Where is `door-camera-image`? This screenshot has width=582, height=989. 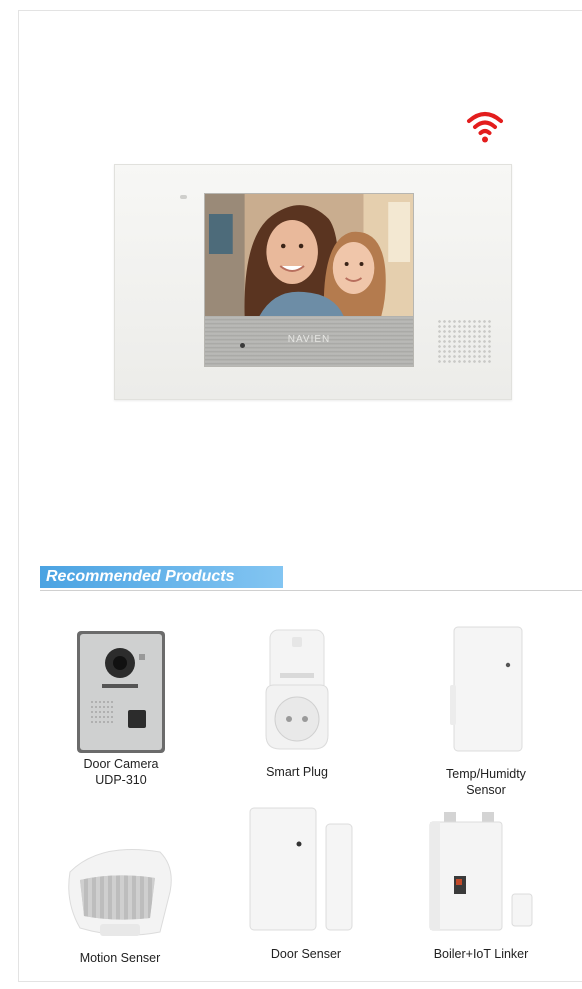 door-camera-image is located at coordinates (121, 692).